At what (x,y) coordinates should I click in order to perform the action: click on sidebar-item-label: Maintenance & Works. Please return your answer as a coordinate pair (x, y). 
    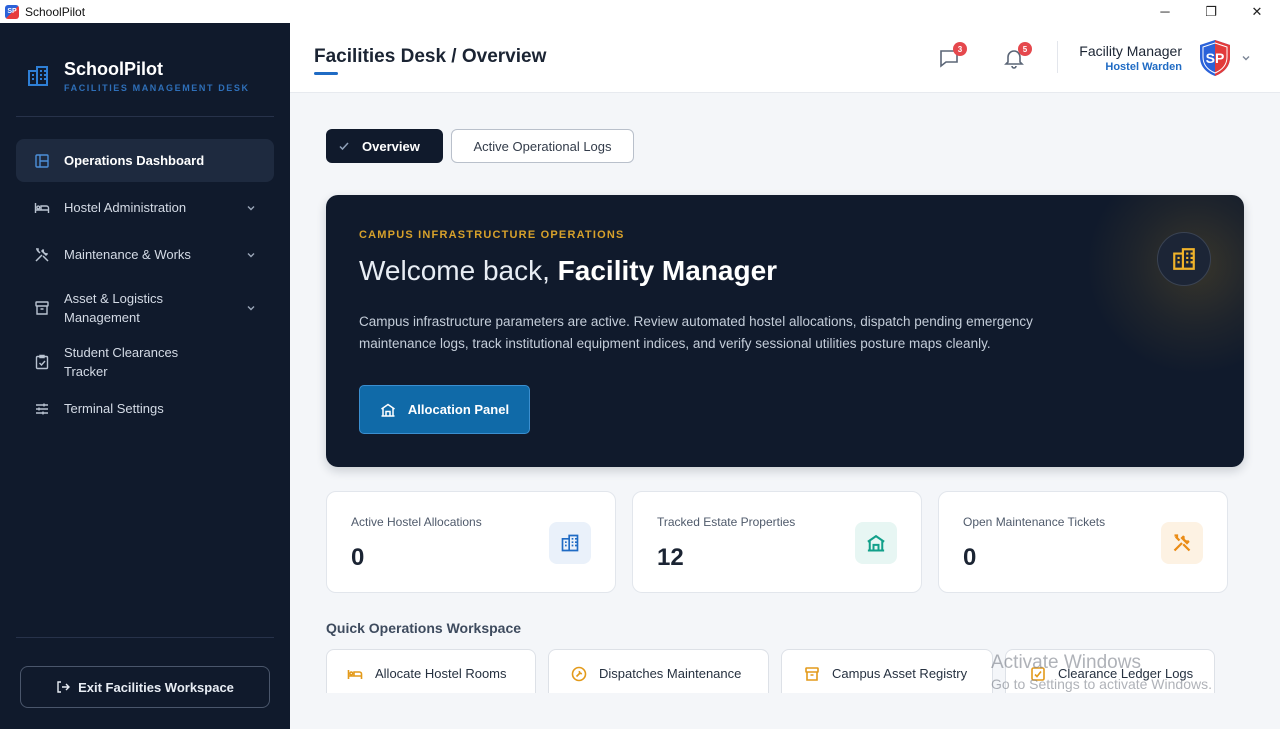
    Looking at the image, I should click on (127, 254).